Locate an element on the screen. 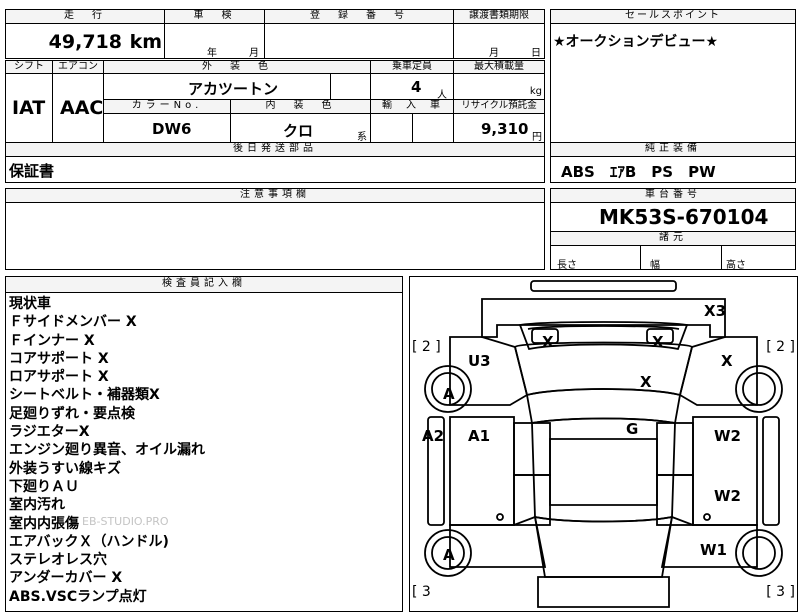 The width and height of the screenshot is (800, 612). shaken-header: 車 検 is located at coordinates (214, 16).